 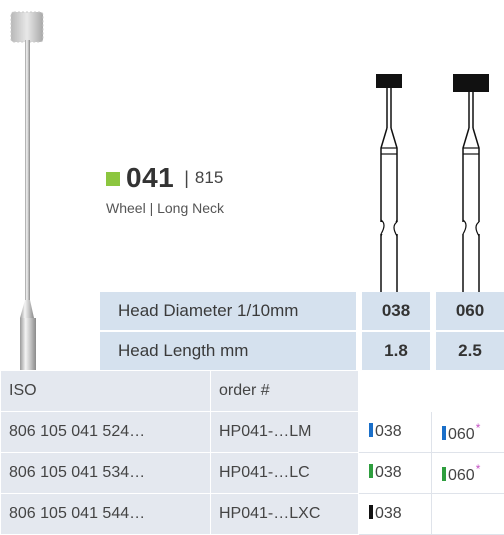 What do you see at coordinates (470, 351) in the screenshot?
I see `spec-value: 2.5` at bounding box center [470, 351].